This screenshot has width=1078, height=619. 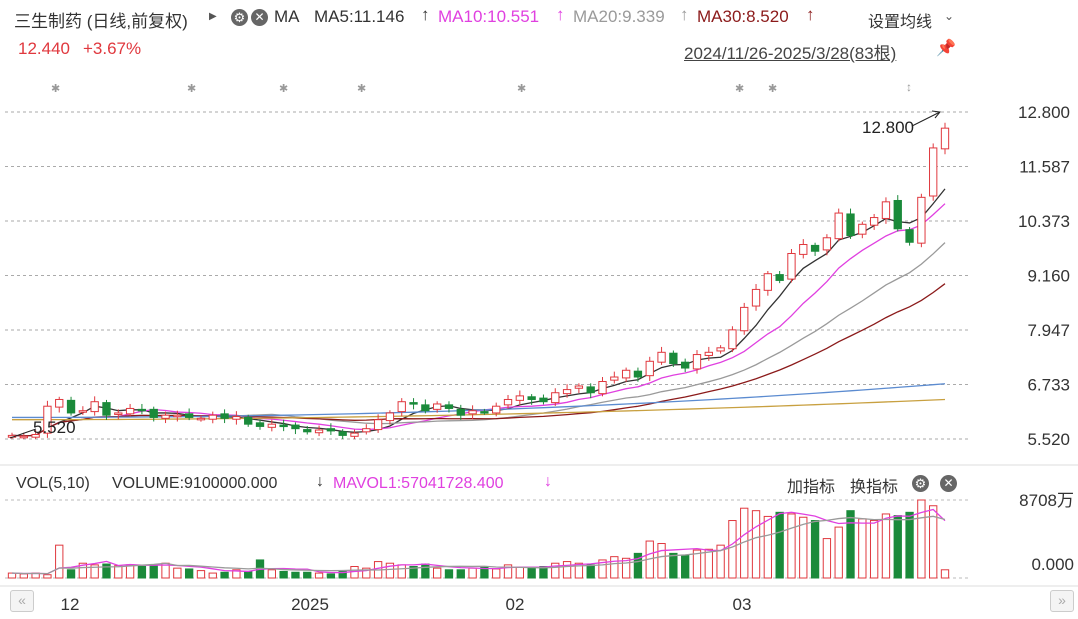 What do you see at coordinates (874, 485) in the screenshot?
I see `switch-indicator-button: 换指标` at bounding box center [874, 485].